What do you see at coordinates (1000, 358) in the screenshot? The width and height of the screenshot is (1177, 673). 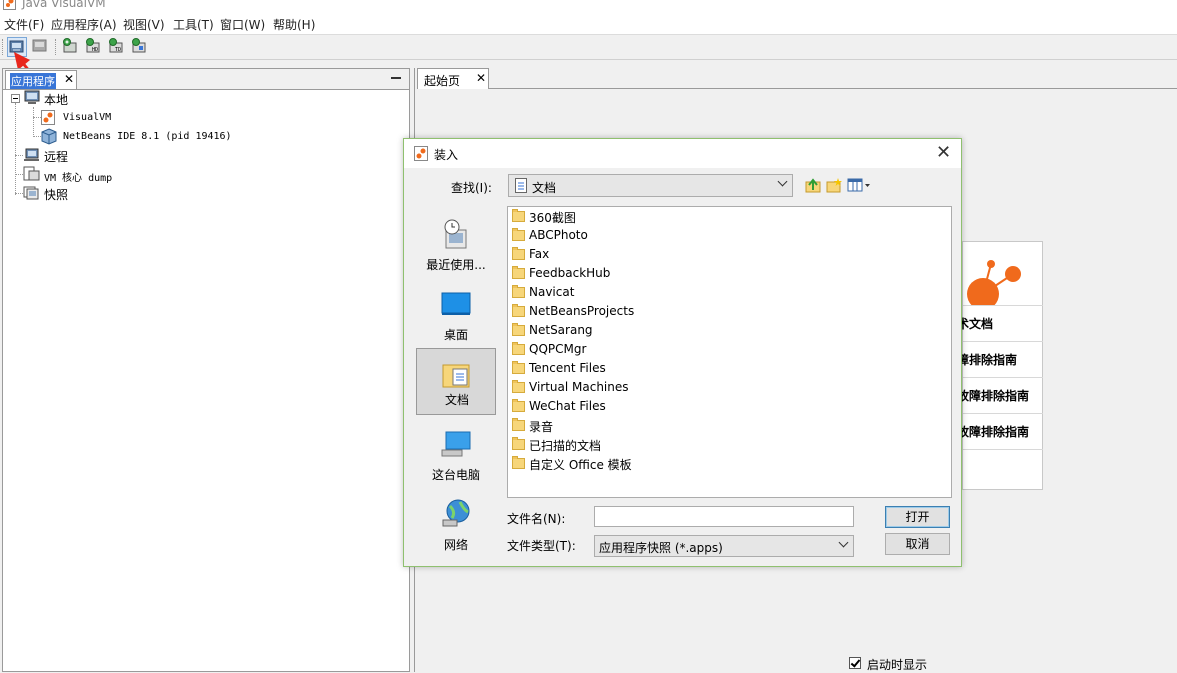 I see `card-link-troubleshooting: 障排除指南` at bounding box center [1000, 358].